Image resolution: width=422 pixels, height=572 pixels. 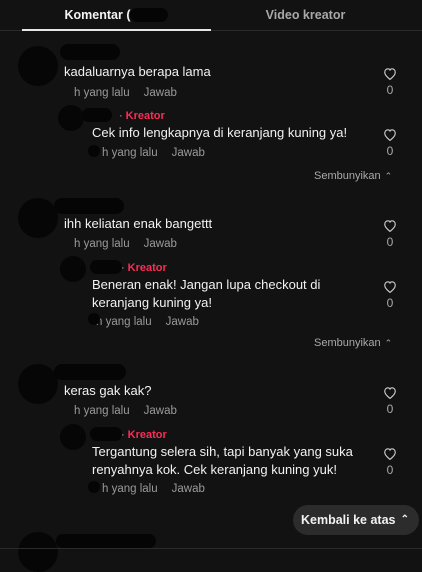 I want to click on tab-komentar-label: Komentar (, so click(x=97, y=15).